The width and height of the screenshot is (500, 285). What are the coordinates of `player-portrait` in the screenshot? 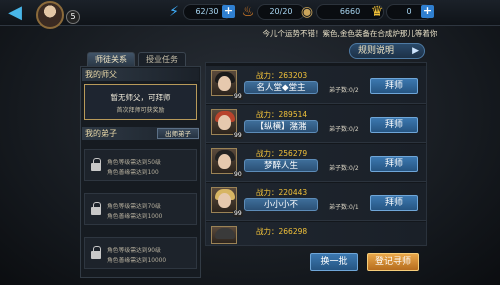 It's located at (224, 235).